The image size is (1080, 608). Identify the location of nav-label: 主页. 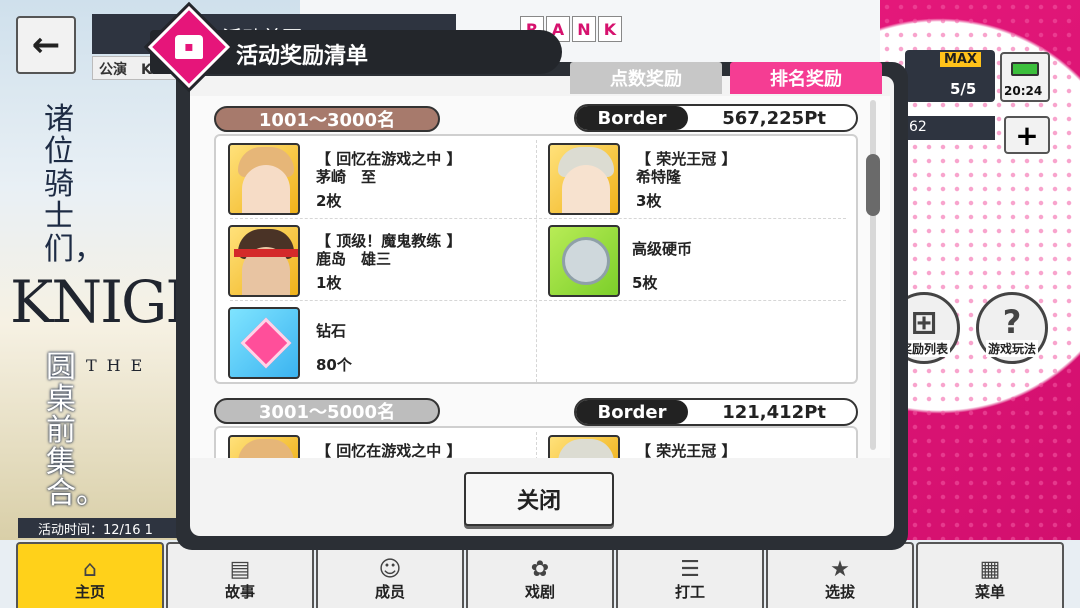
(89, 592).